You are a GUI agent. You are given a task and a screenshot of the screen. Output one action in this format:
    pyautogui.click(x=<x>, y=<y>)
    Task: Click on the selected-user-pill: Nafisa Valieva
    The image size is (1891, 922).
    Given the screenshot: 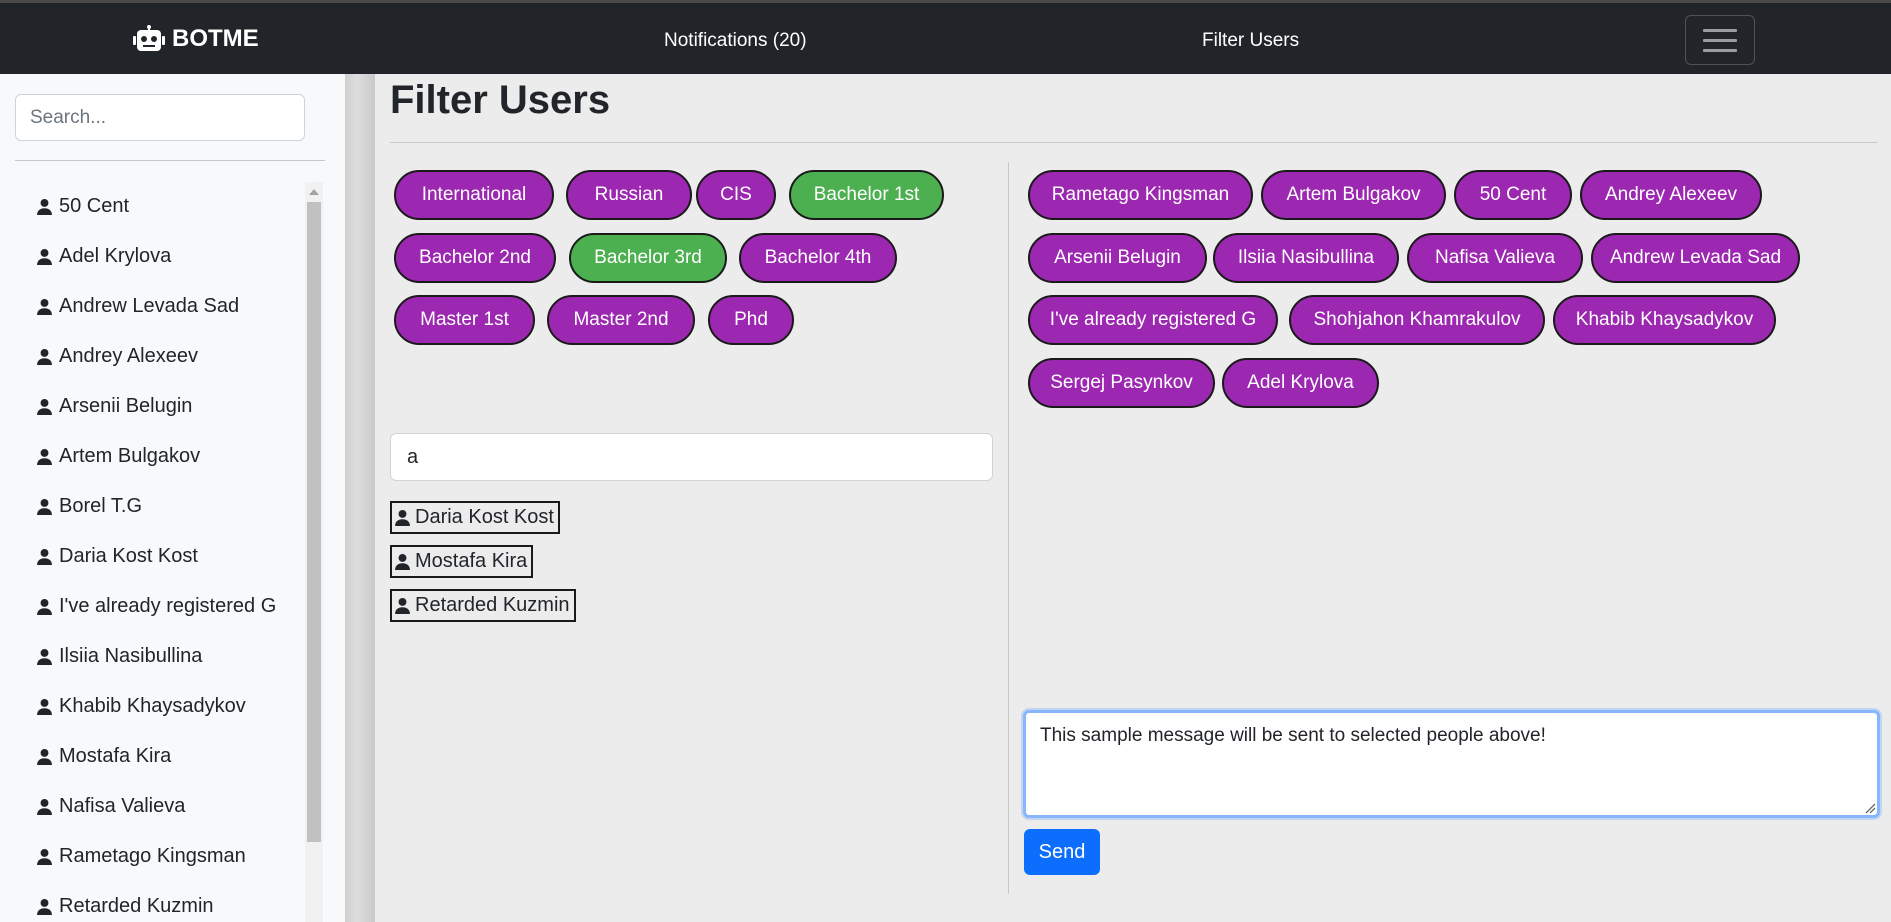 What is the action you would take?
    pyautogui.click(x=1495, y=258)
    